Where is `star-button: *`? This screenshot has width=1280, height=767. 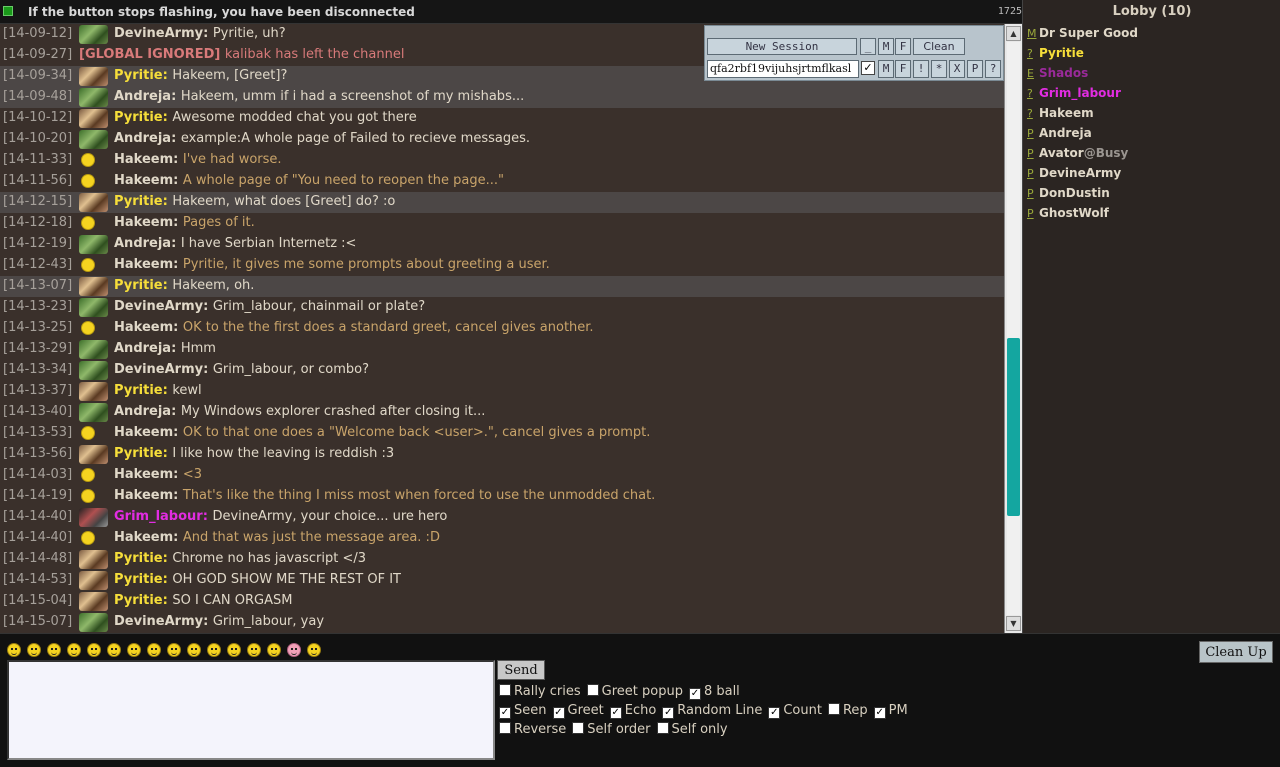
star-button: * is located at coordinates (939, 69).